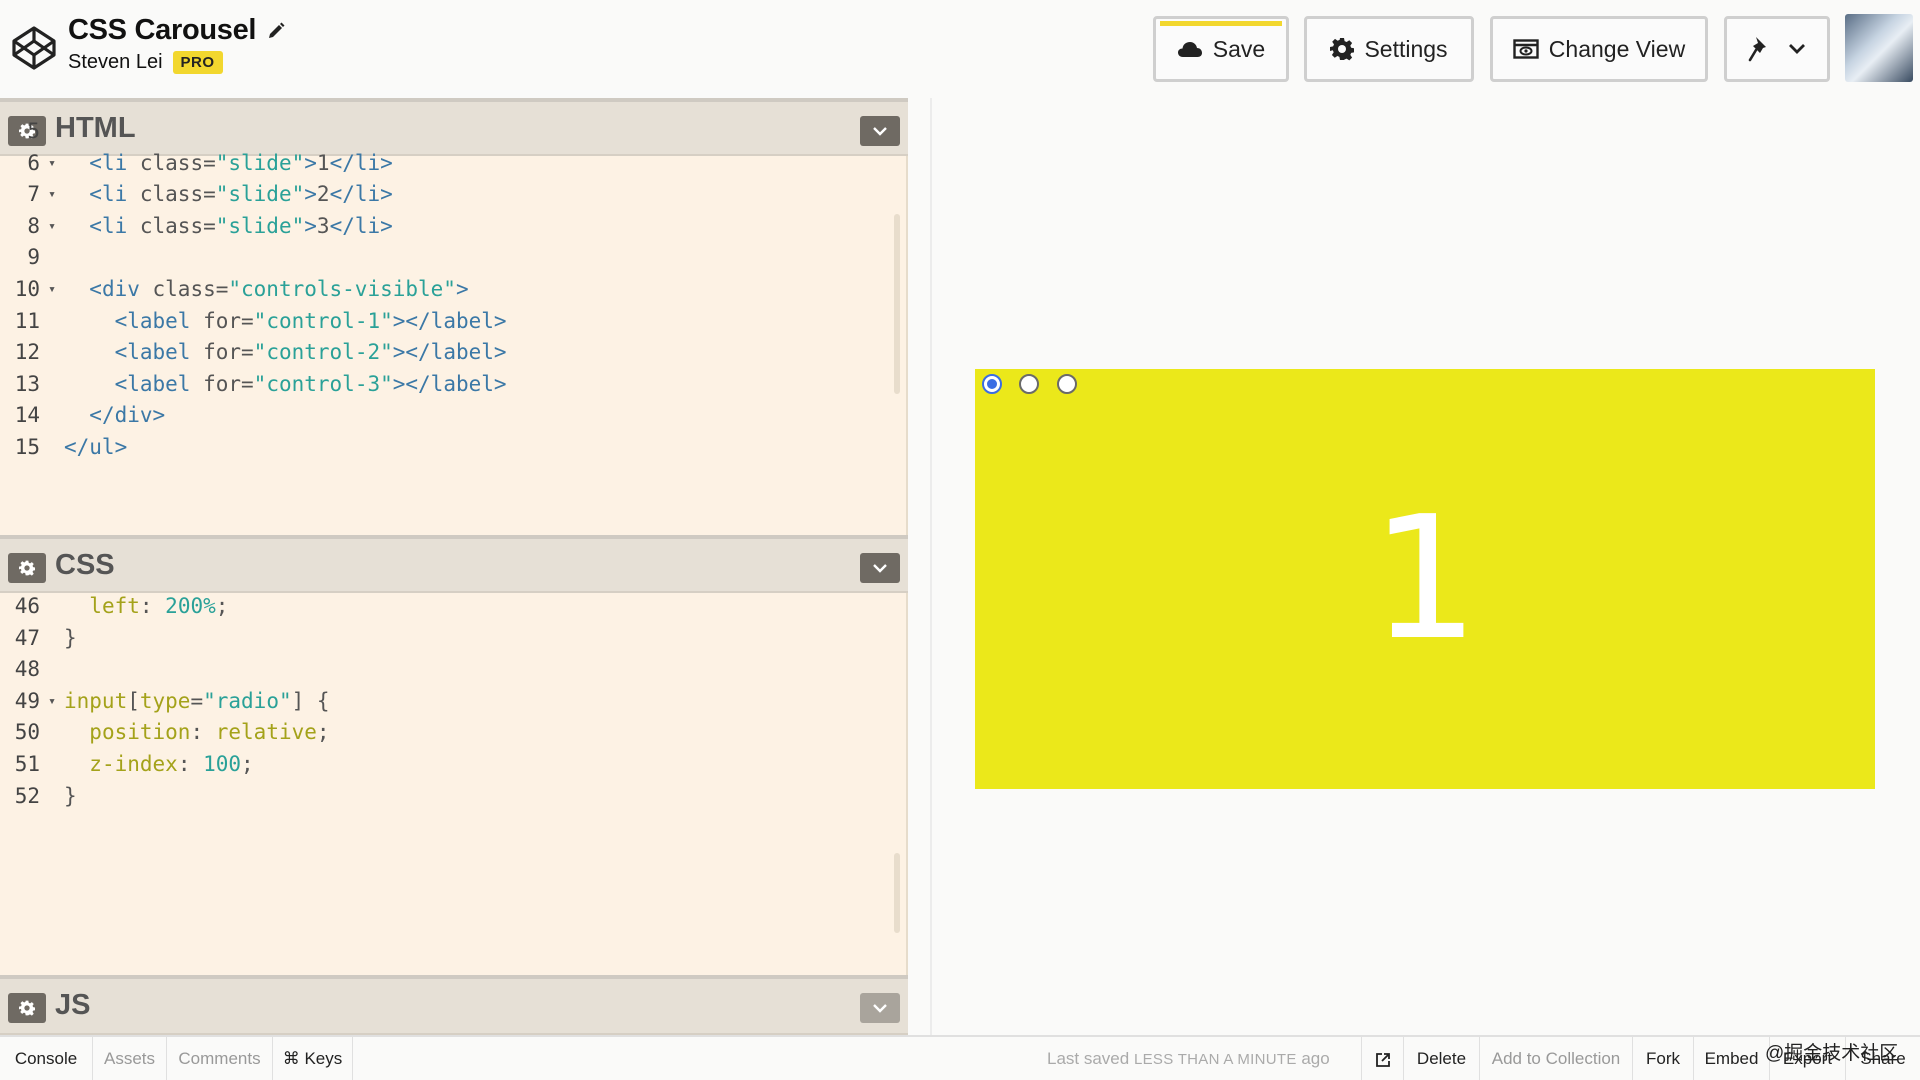 The image size is (1920, 1080). What do you see at coordinates (453, 797) in the screenshot?
I see `code-line: 52}` at bounding box center [453, 797].